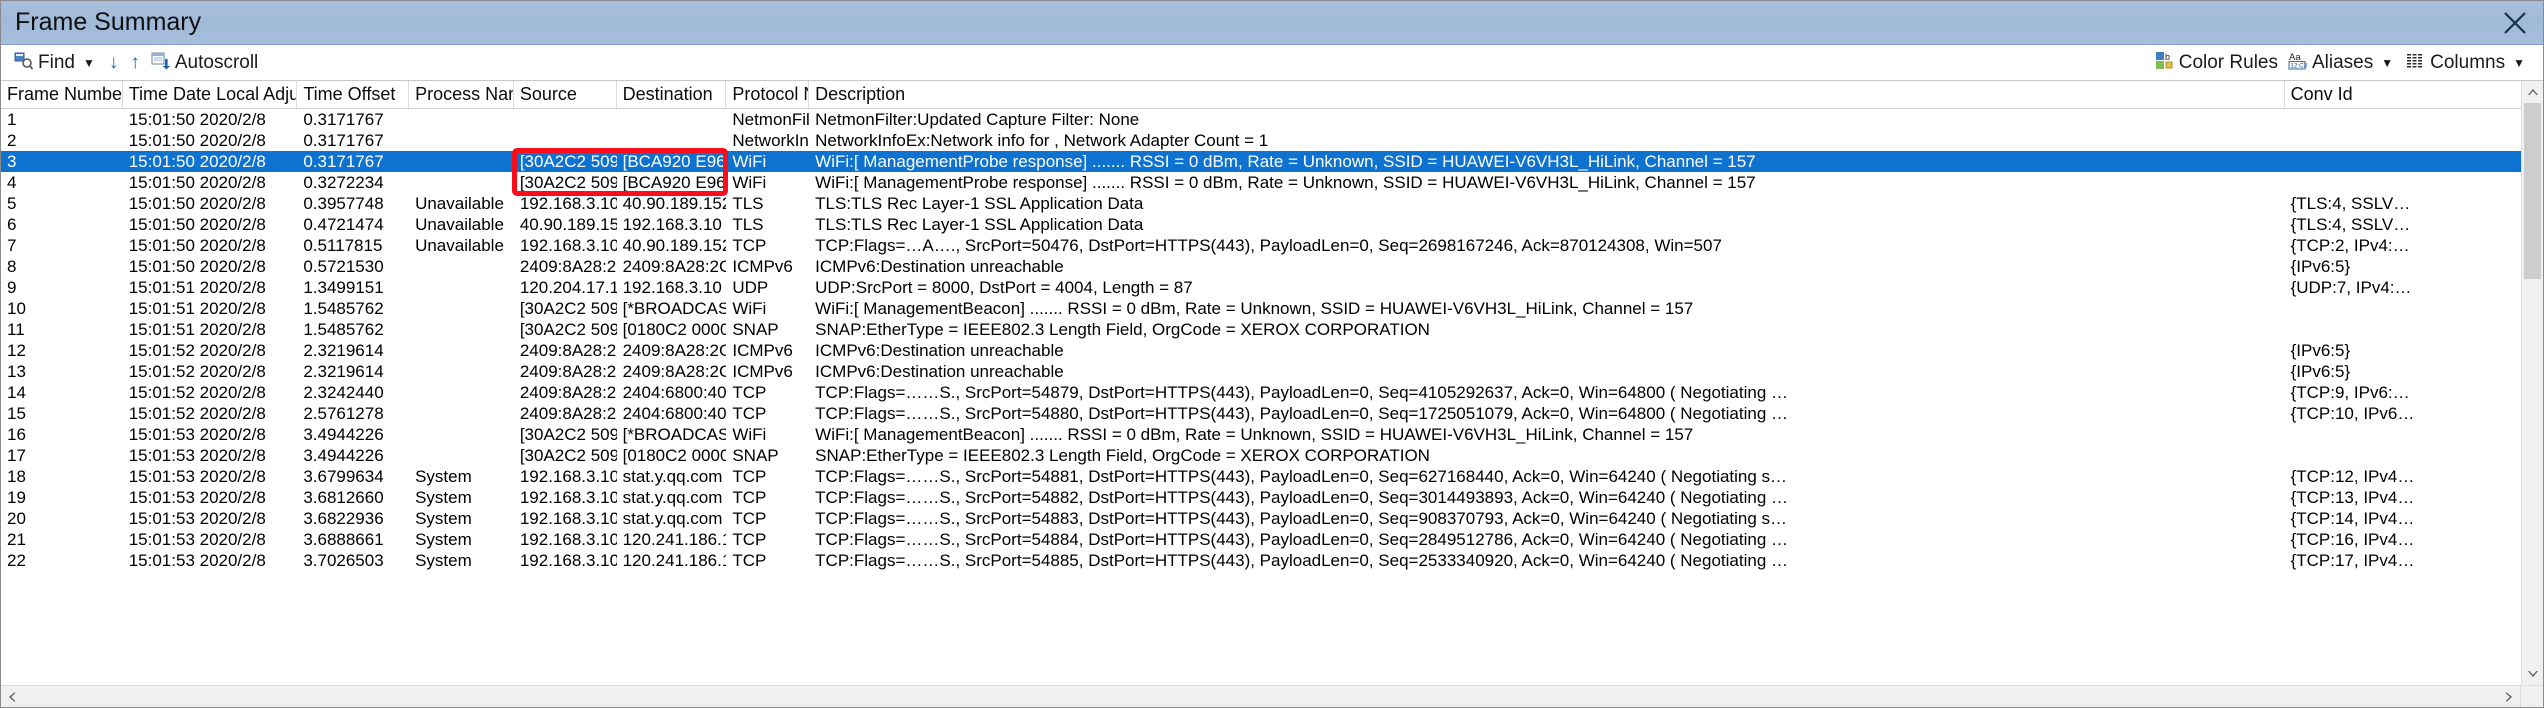 The width and height of the screenshot is (2544, 708). Describe the element at coordinates (135, 62) in the screenshot. I see `find-previous-button: ↑` at that location.